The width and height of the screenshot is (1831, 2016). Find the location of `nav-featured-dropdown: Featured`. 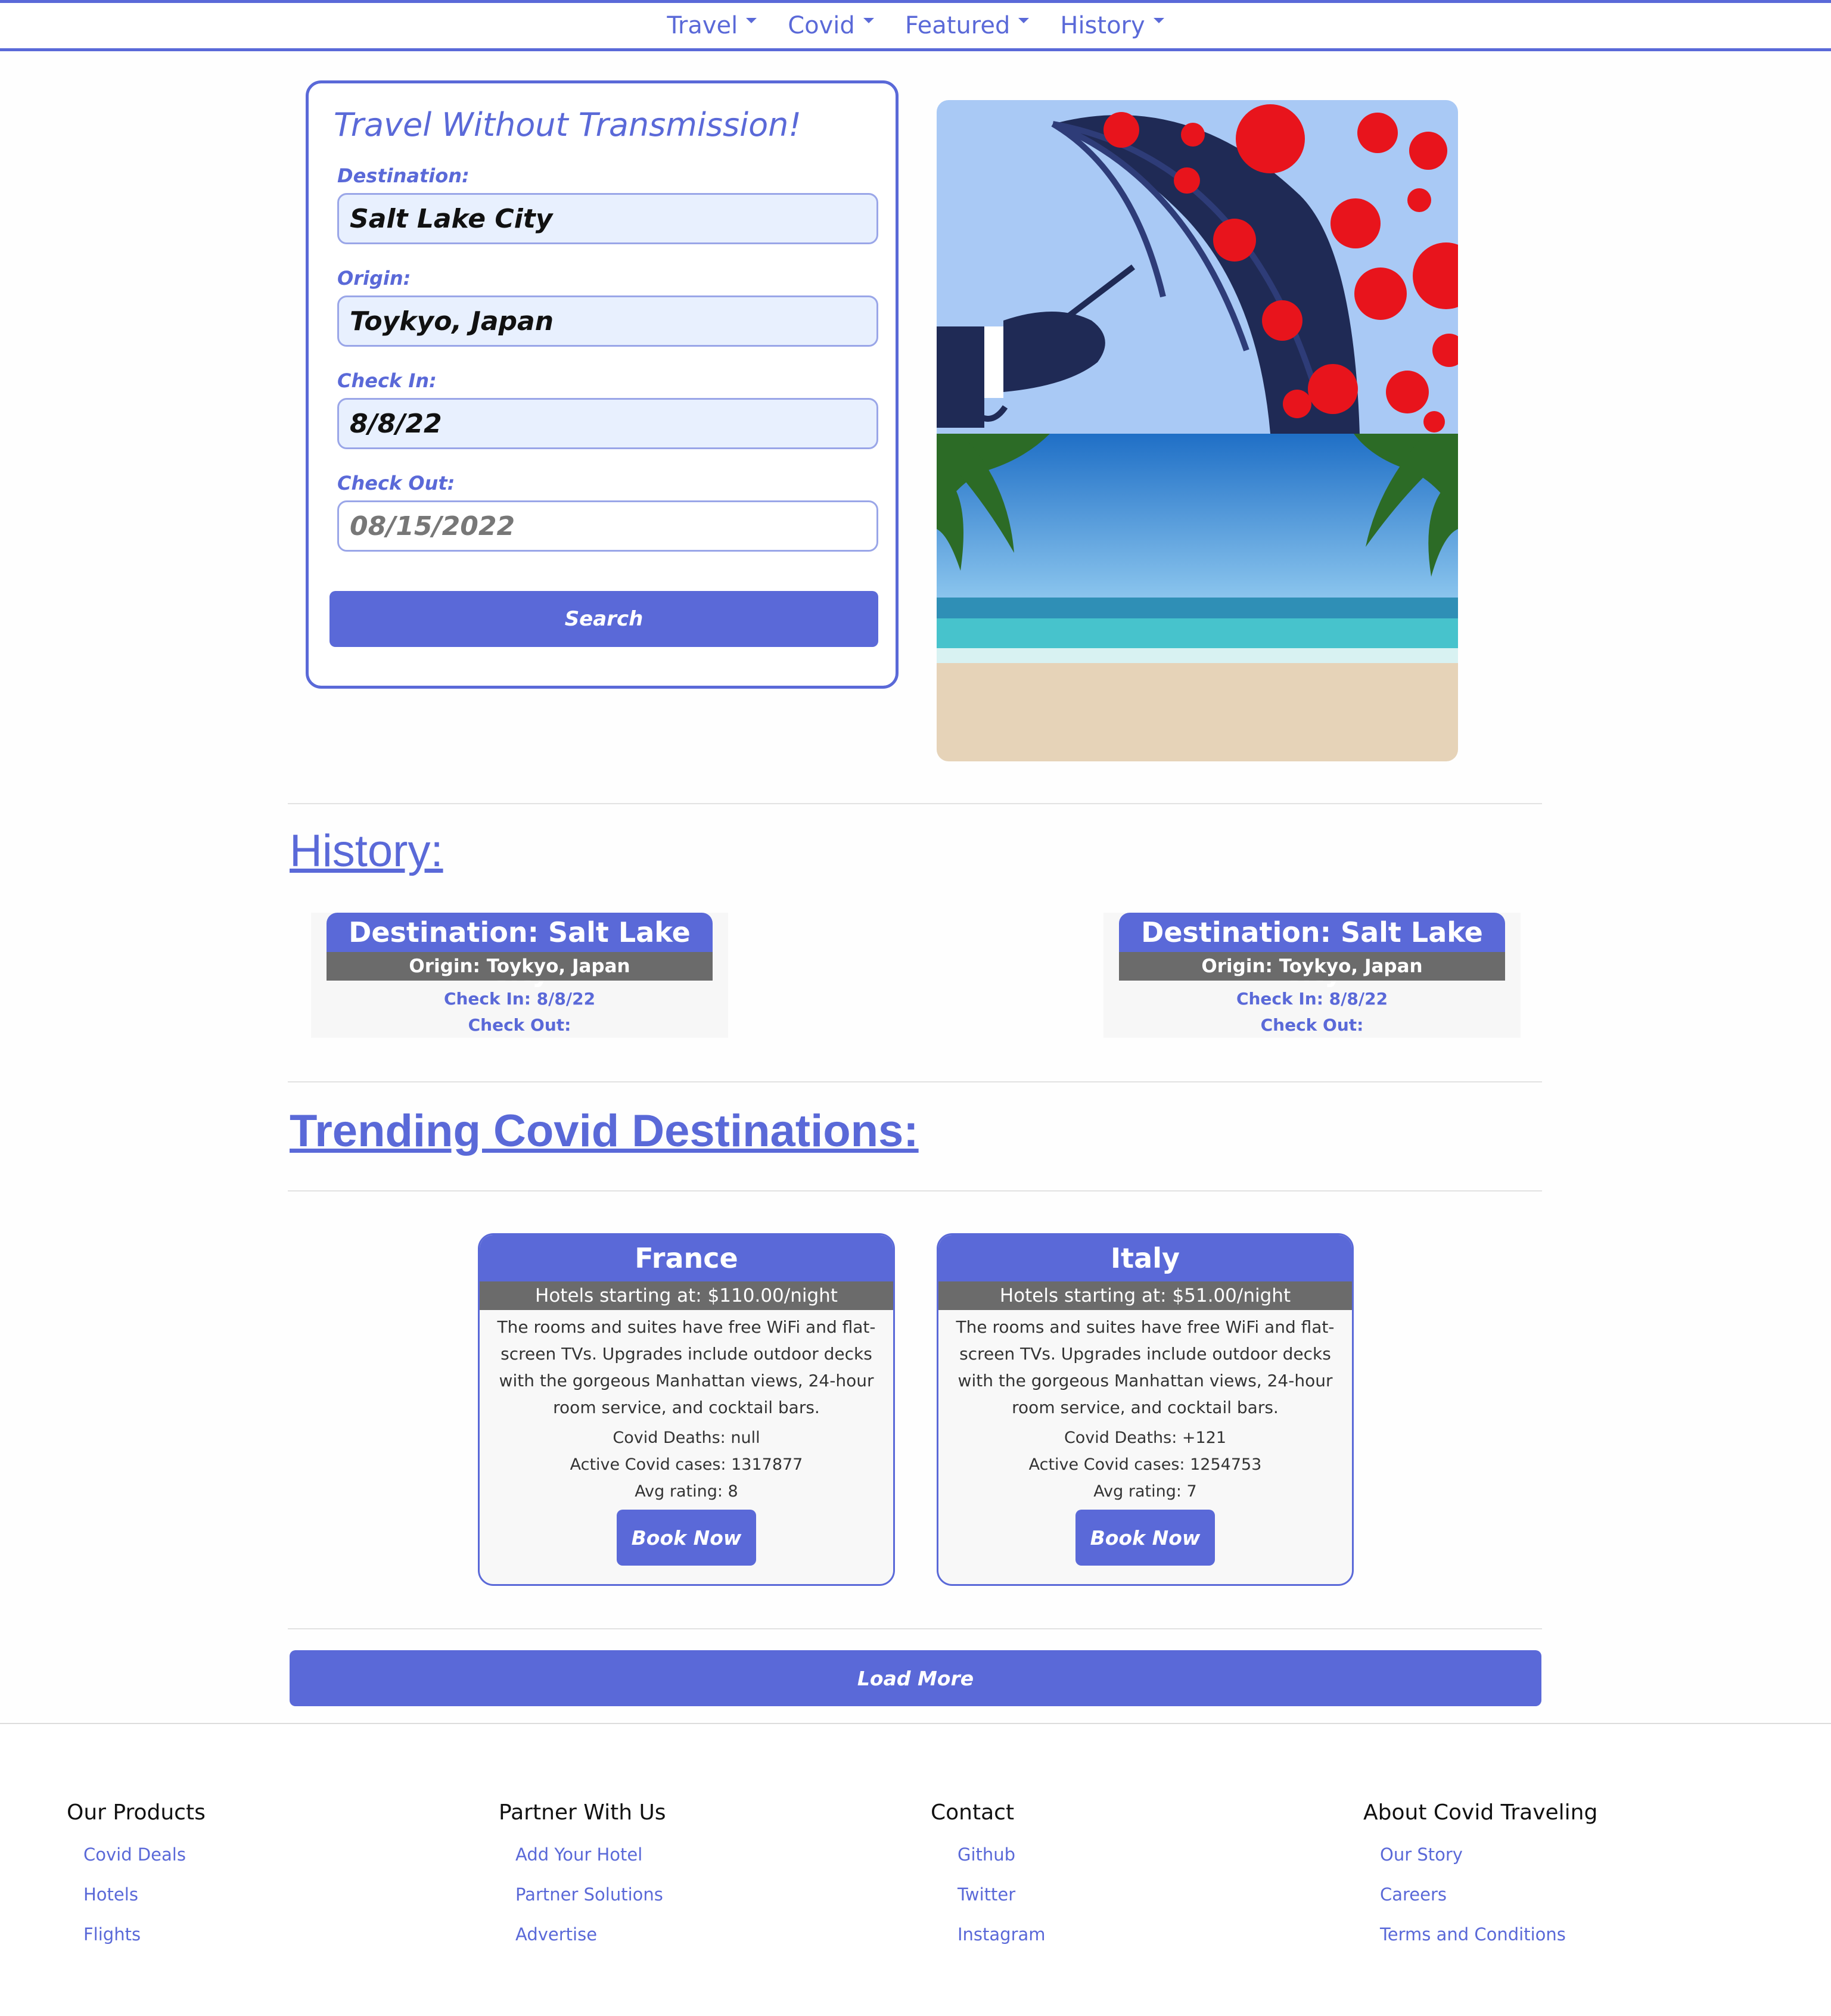

nav-featured-dropdown: Featured is located at coordinates (968, 25).